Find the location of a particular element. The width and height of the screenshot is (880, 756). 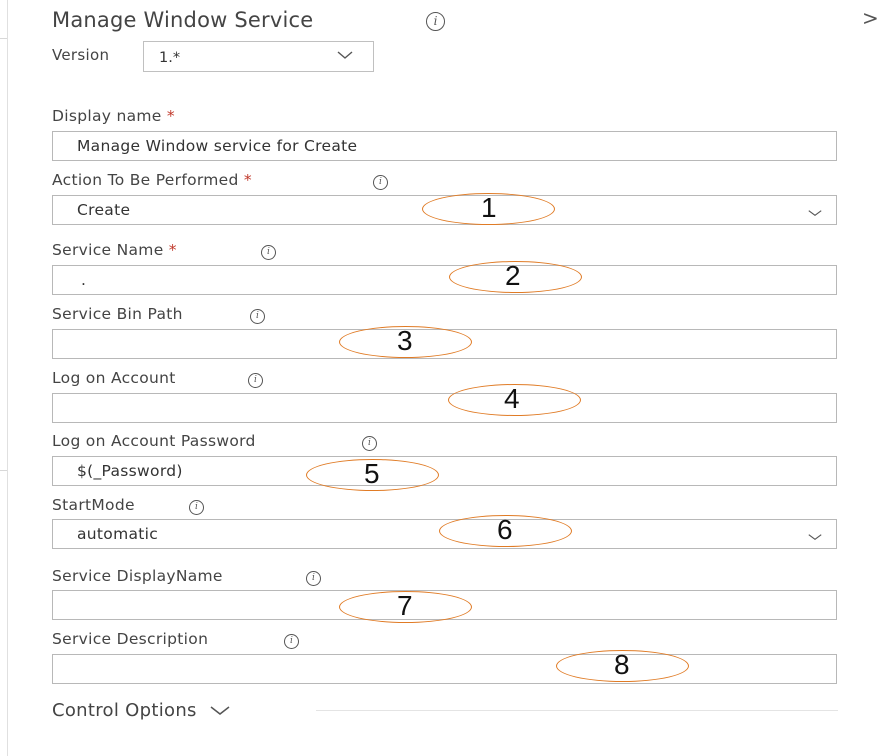

annotation-number: 3 is located at coordinates (405, 340).